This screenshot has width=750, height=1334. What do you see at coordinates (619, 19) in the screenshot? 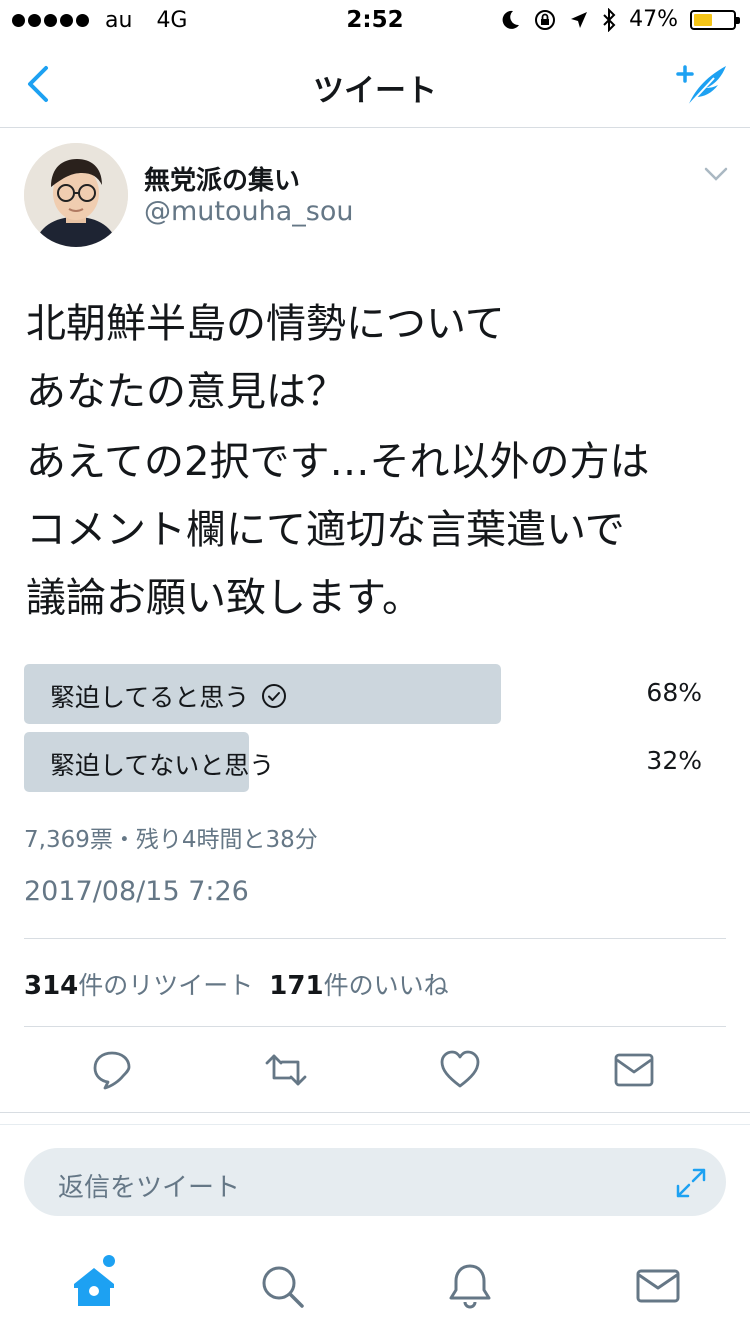
I see `status-right: 47%` at bounding box center [619, 19].